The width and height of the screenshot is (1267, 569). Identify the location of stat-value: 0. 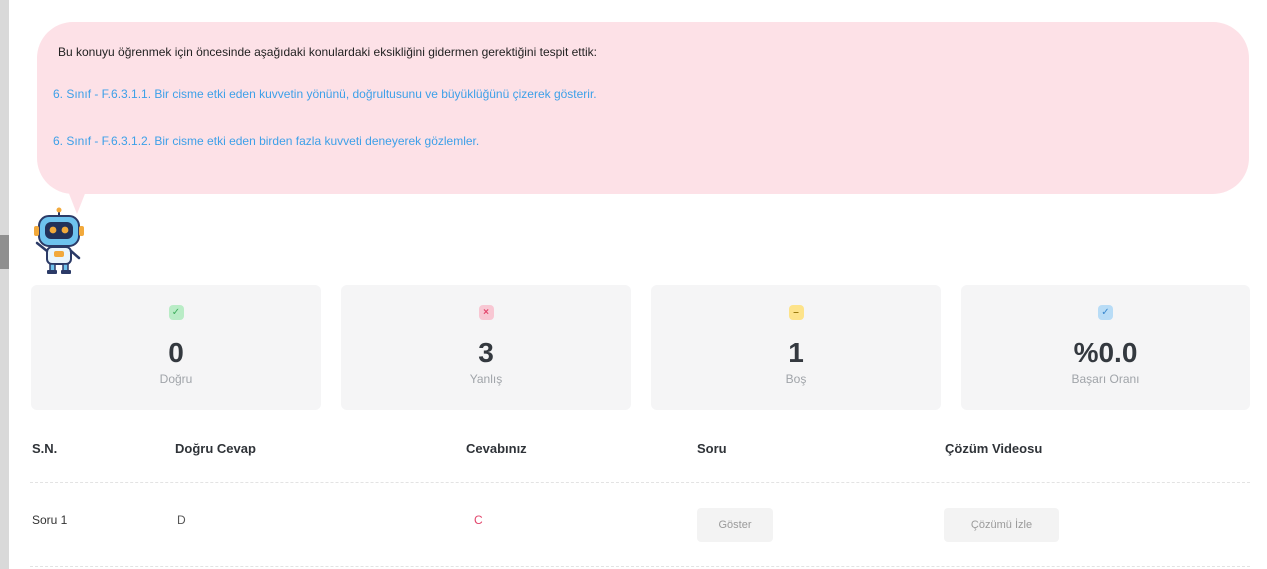
(176, 352).